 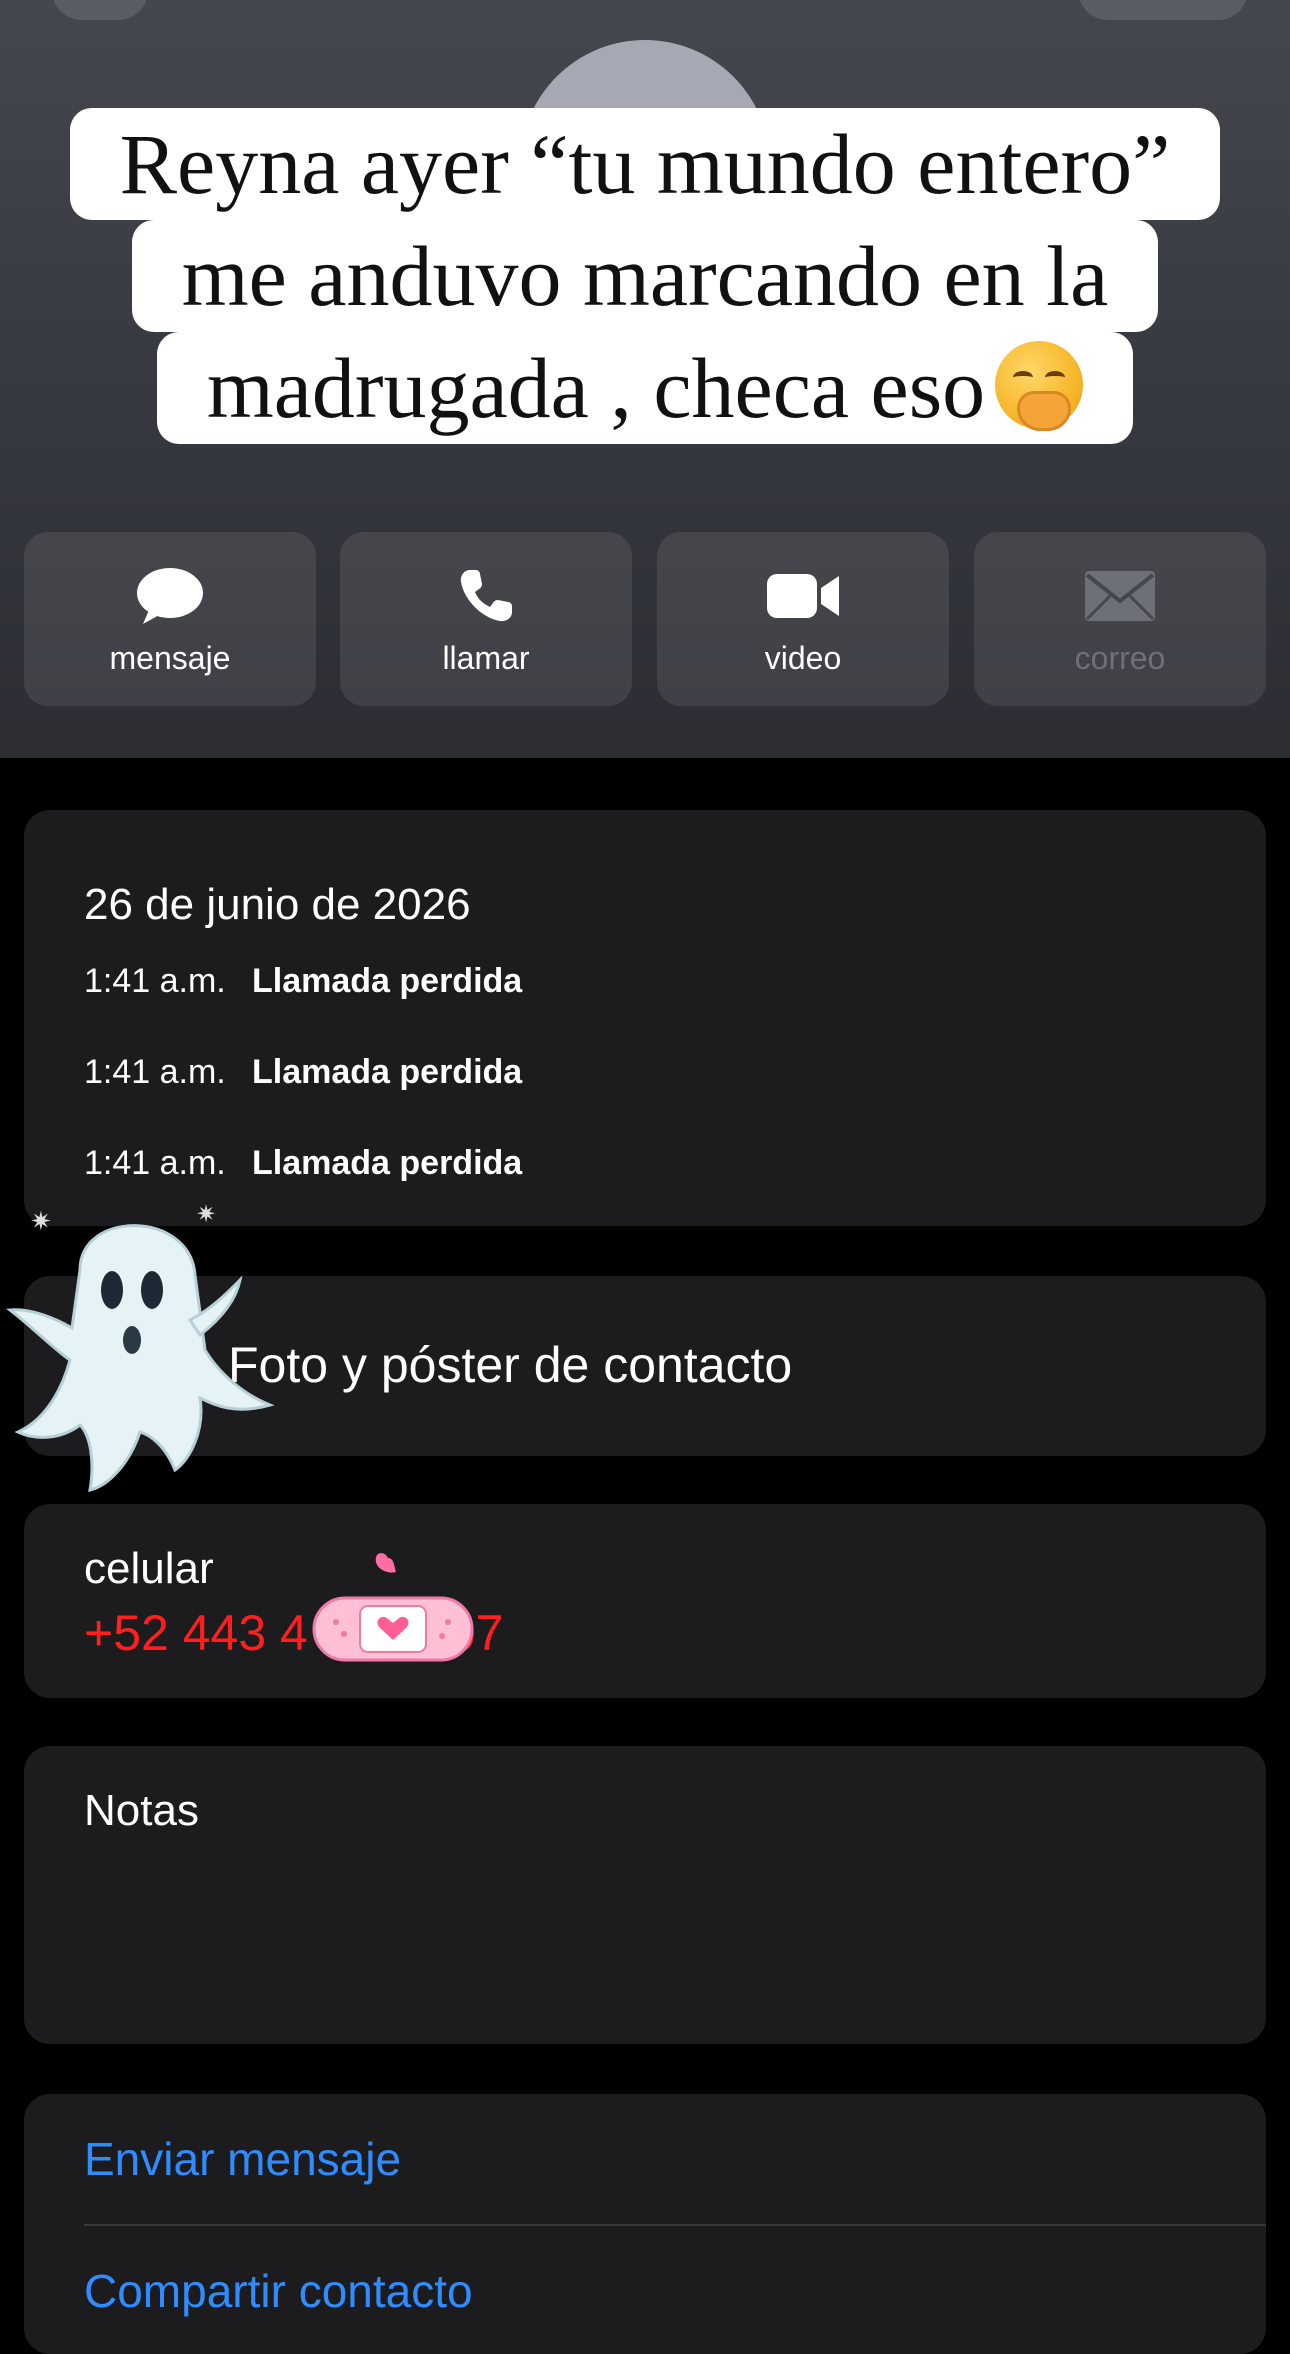 What do you see at coordinates (278, 2291) in the screenshot?
I see `share-contact-link: Compartir contacto` at bounding box center [278, 2291].